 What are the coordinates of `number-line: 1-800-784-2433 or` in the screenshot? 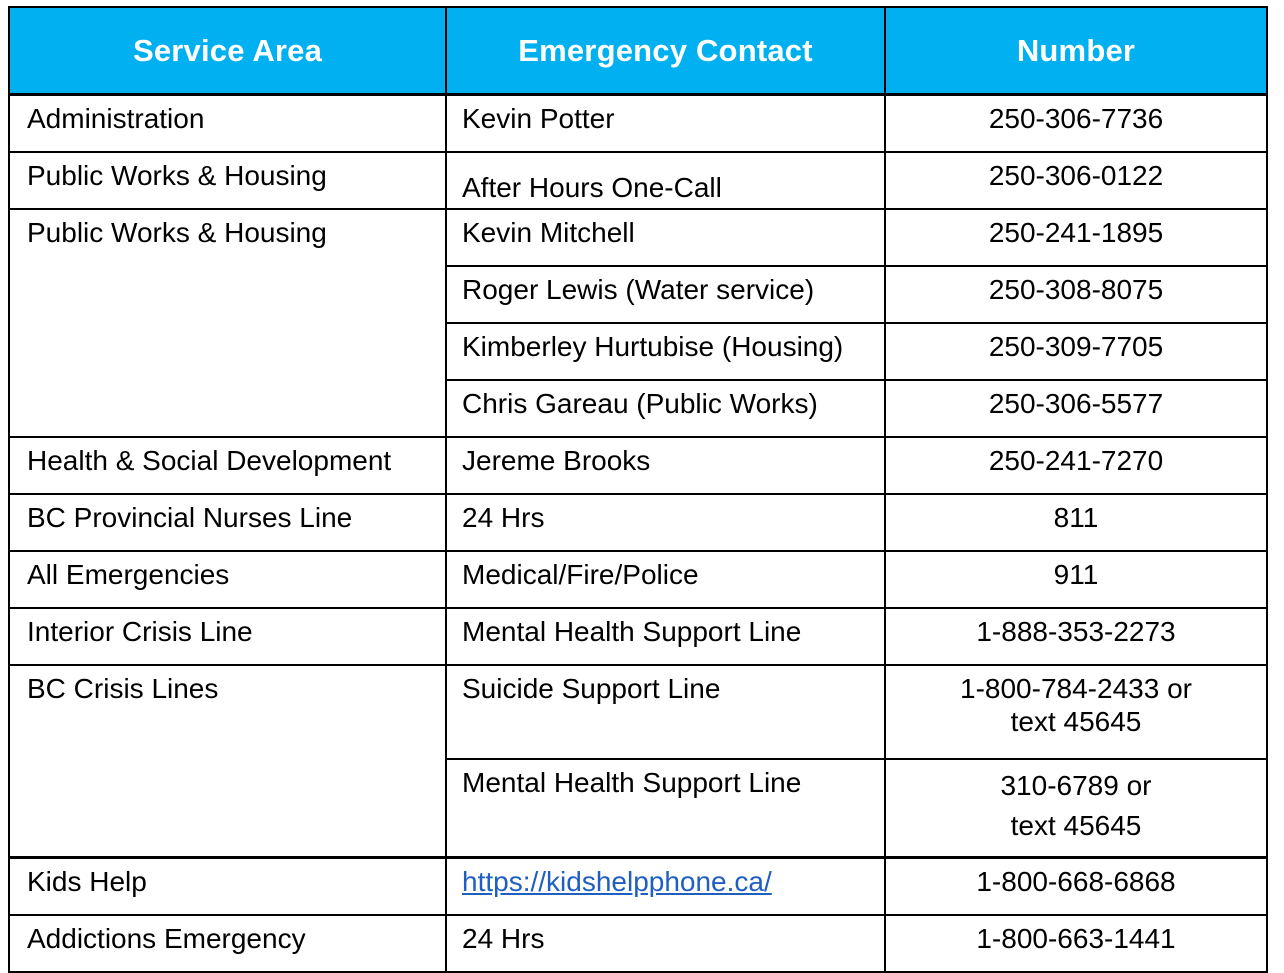 It's located at (1076, 688).